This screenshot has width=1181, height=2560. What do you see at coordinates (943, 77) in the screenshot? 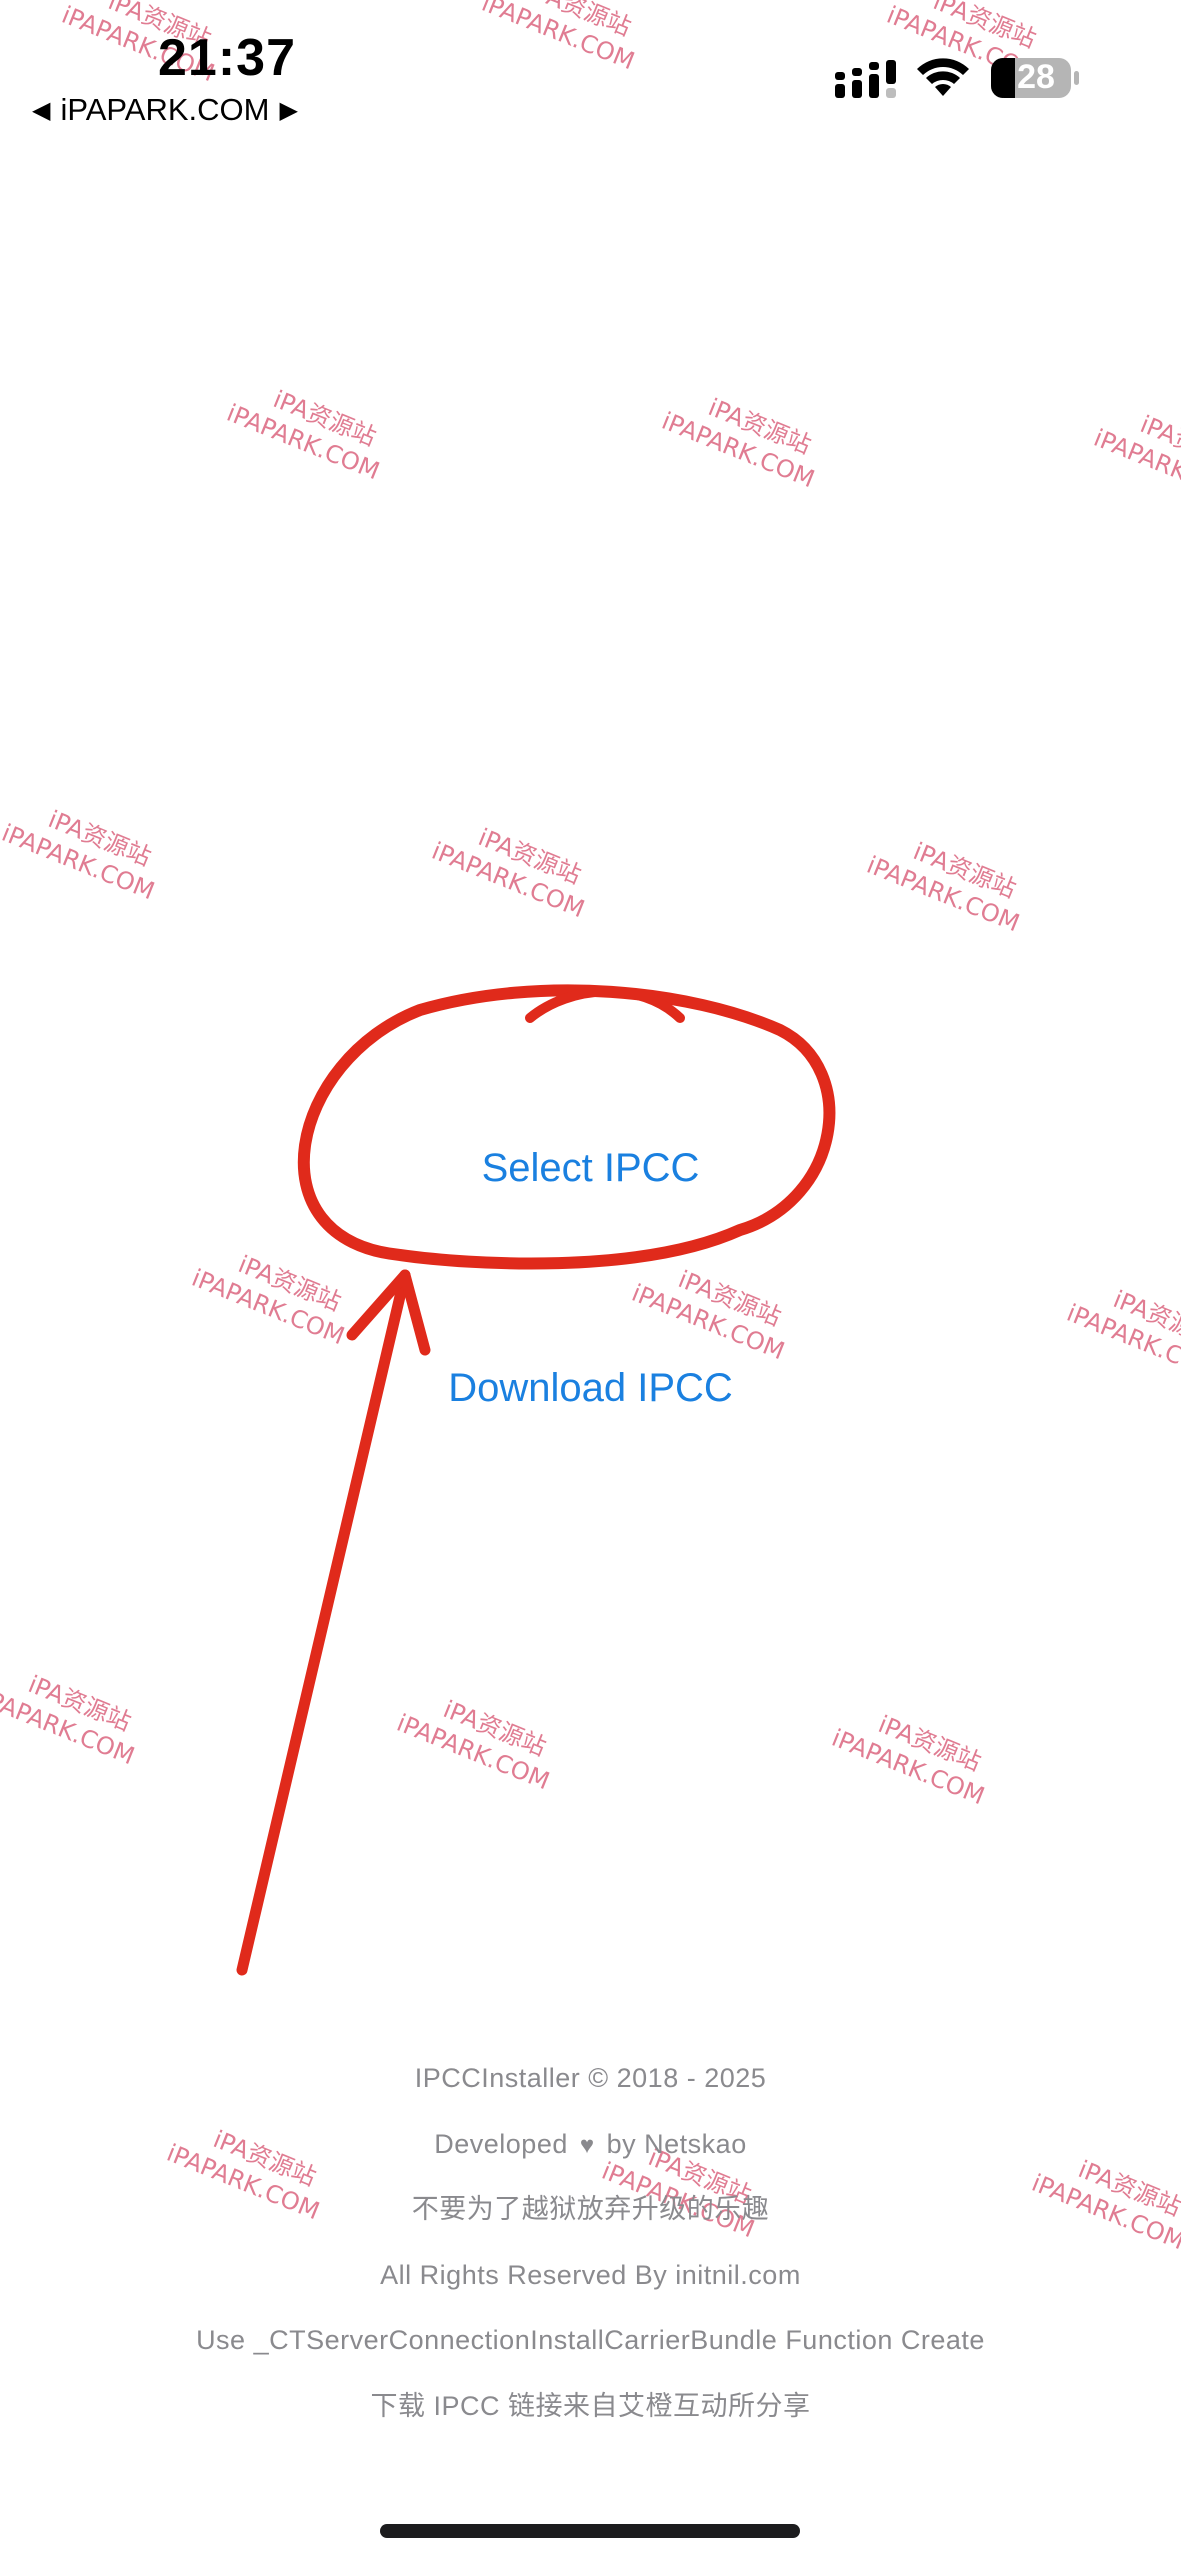
I see `wifi-icon` at bounding box center [943, 77].